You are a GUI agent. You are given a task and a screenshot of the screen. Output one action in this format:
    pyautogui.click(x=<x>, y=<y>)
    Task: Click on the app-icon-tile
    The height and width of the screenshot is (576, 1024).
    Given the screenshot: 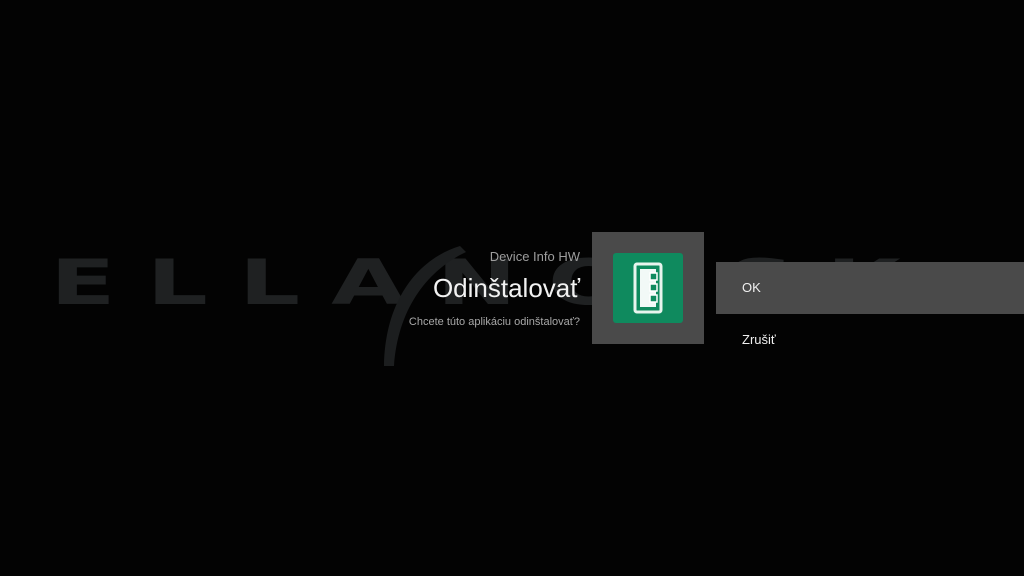 What is the action you would take?
    pyautogui.click(x=648, y=288)
    